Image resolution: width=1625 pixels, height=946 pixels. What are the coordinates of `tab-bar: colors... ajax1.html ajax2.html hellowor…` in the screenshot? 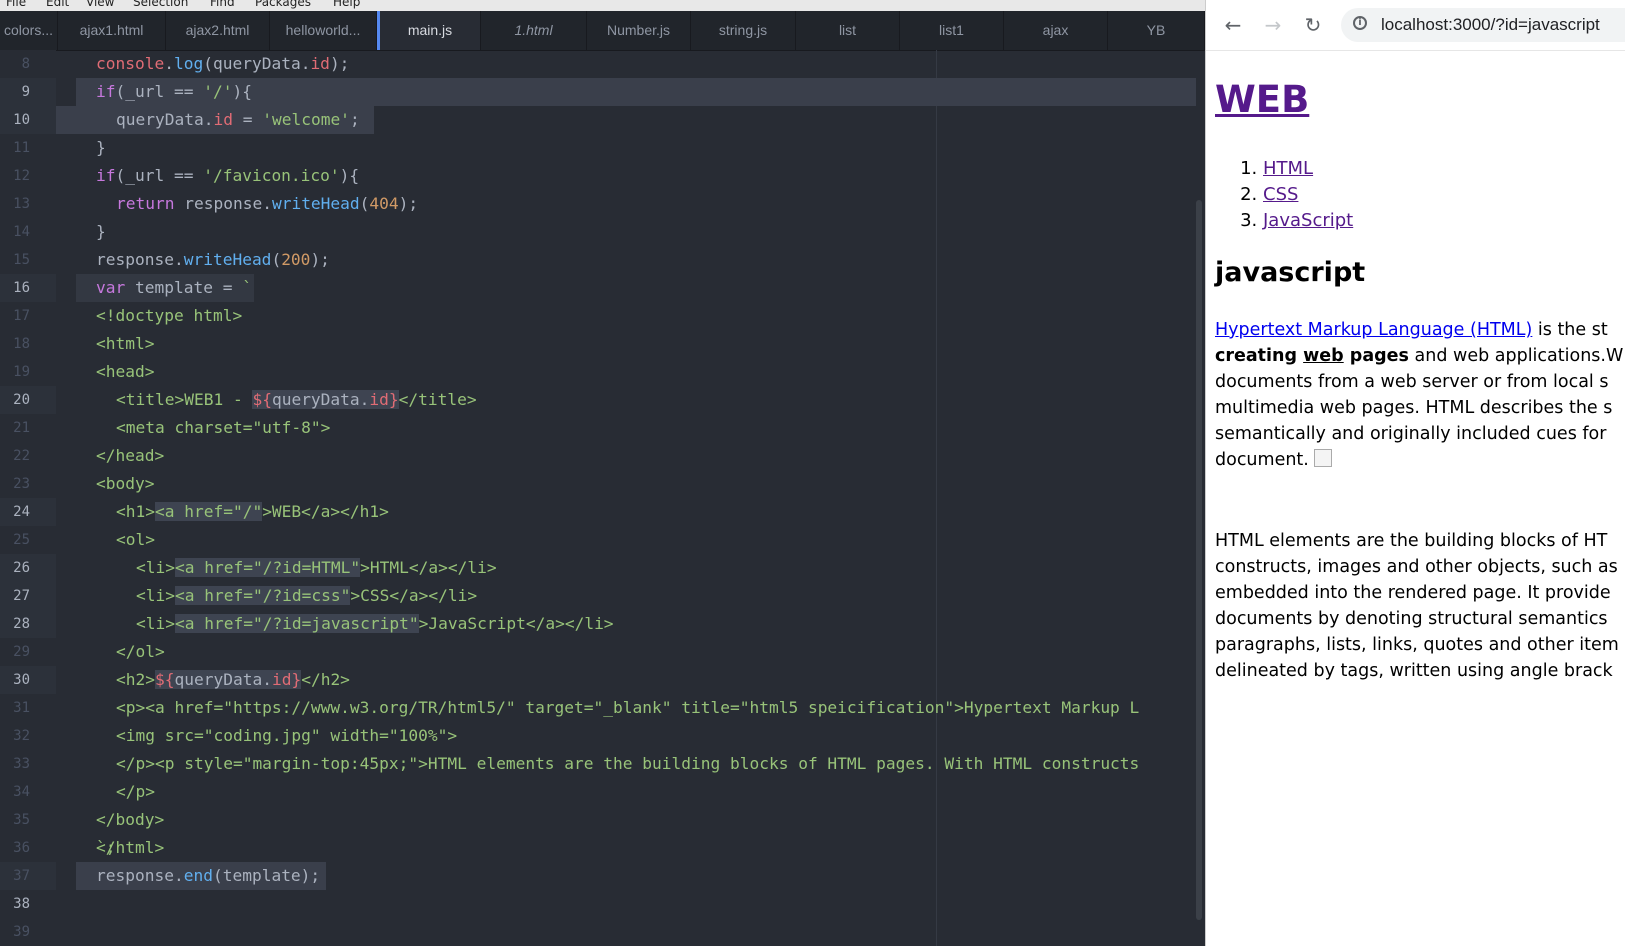 It's located at (602, 31).